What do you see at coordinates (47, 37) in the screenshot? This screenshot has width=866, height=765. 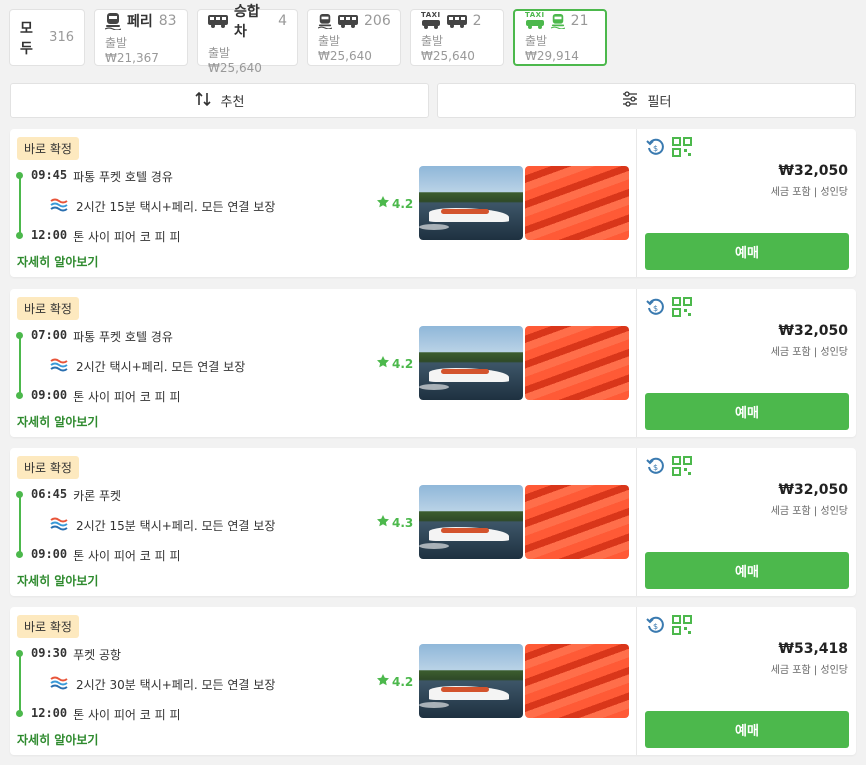 I see `tab-all: 모두 316` at bounding box center [47, 37].